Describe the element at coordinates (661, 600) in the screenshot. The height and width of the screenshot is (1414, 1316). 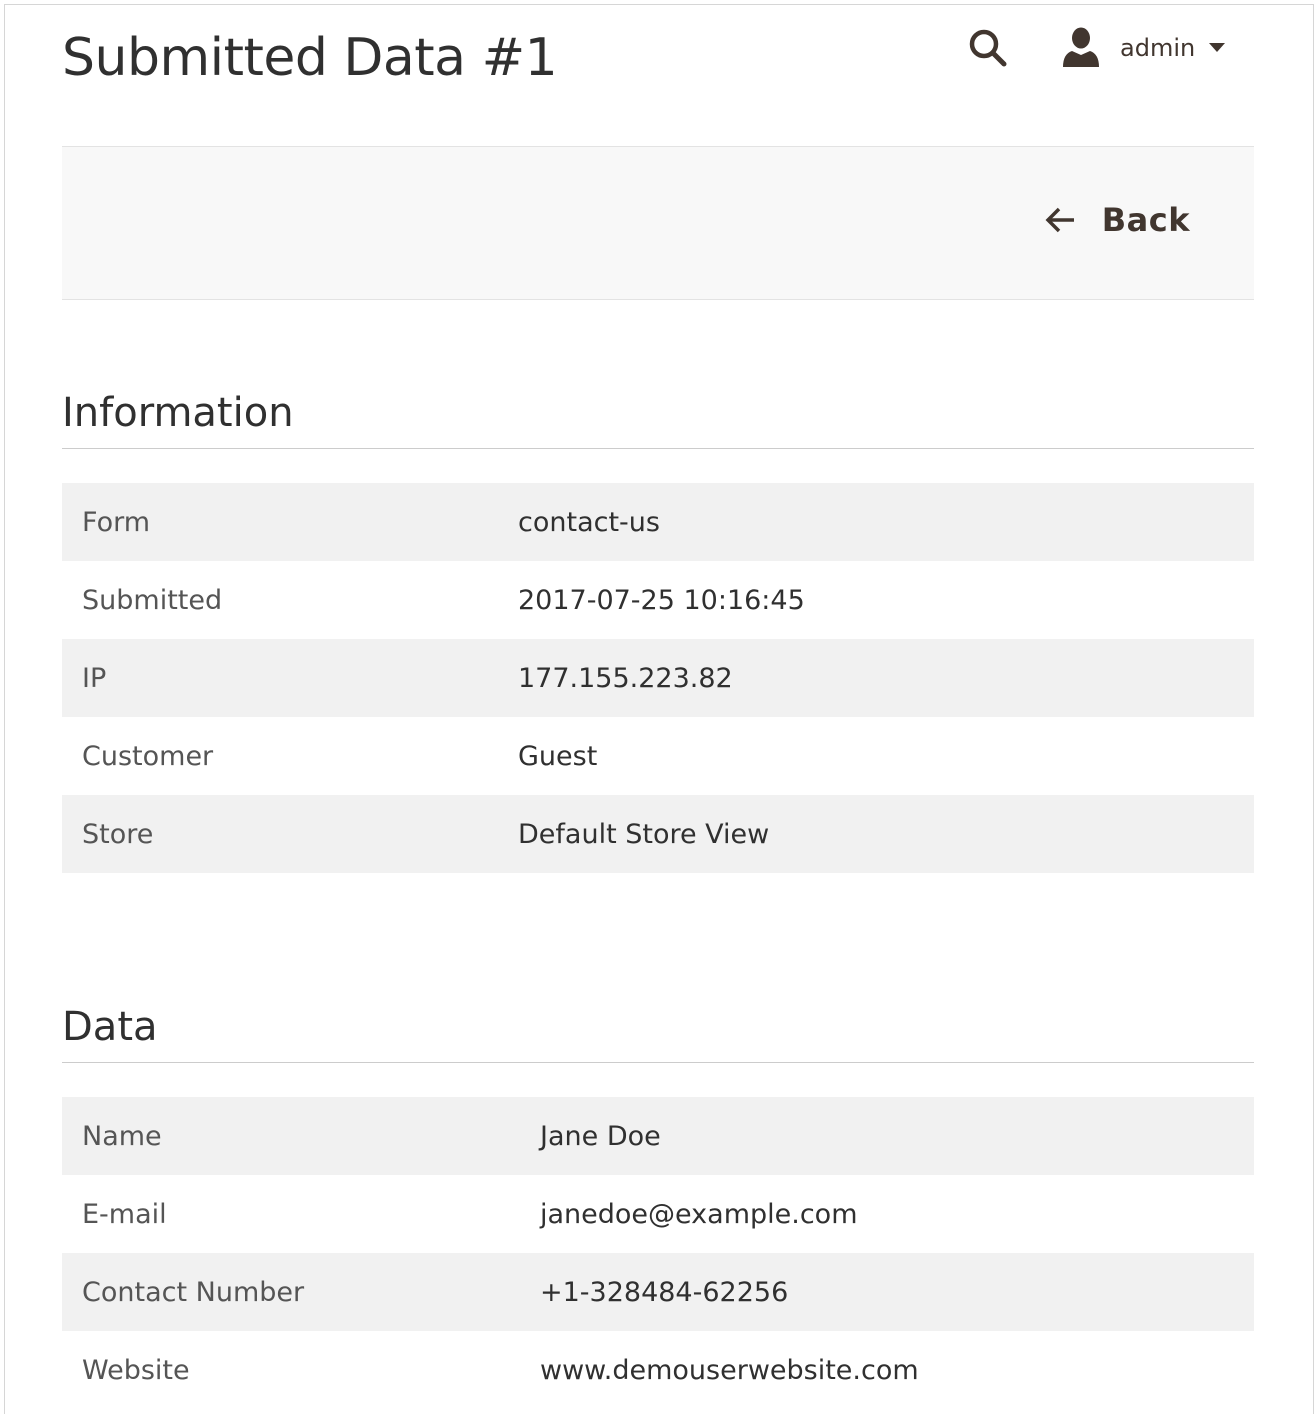
I see `row-value: 2017-07-25 10:16:45` at that location.